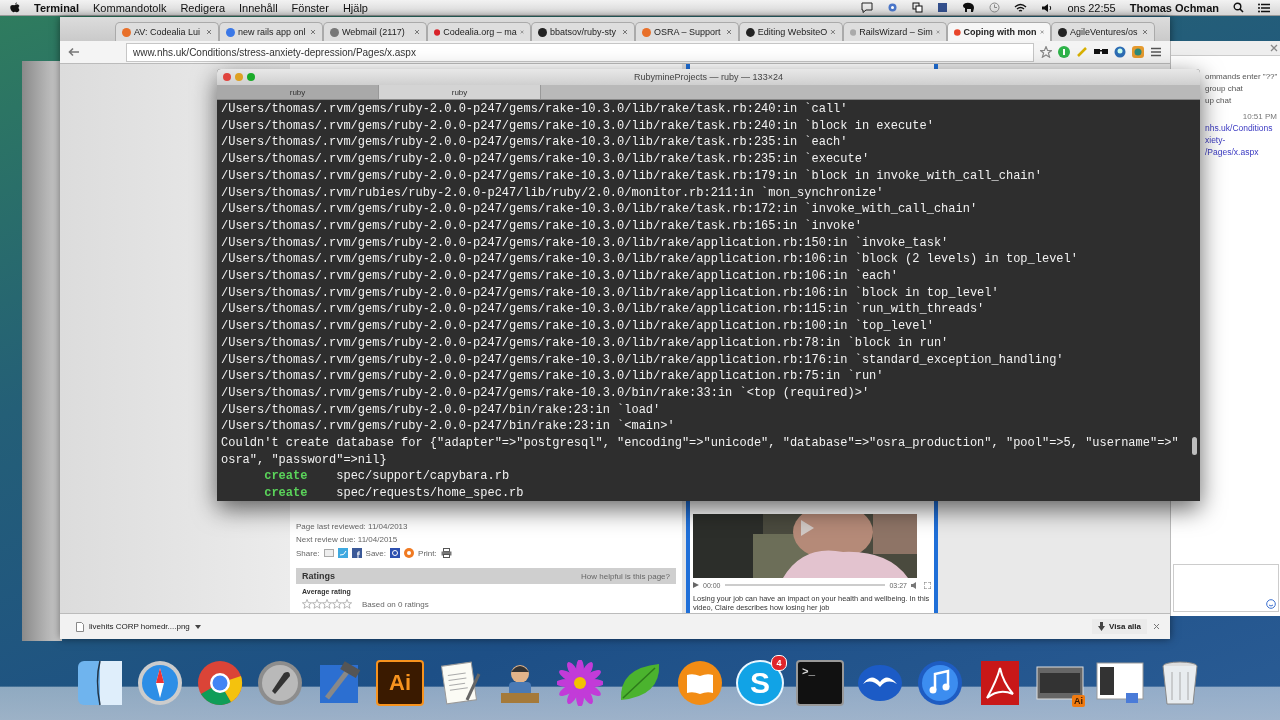  I want to click on apple-logo-icon, so click(15, 7).